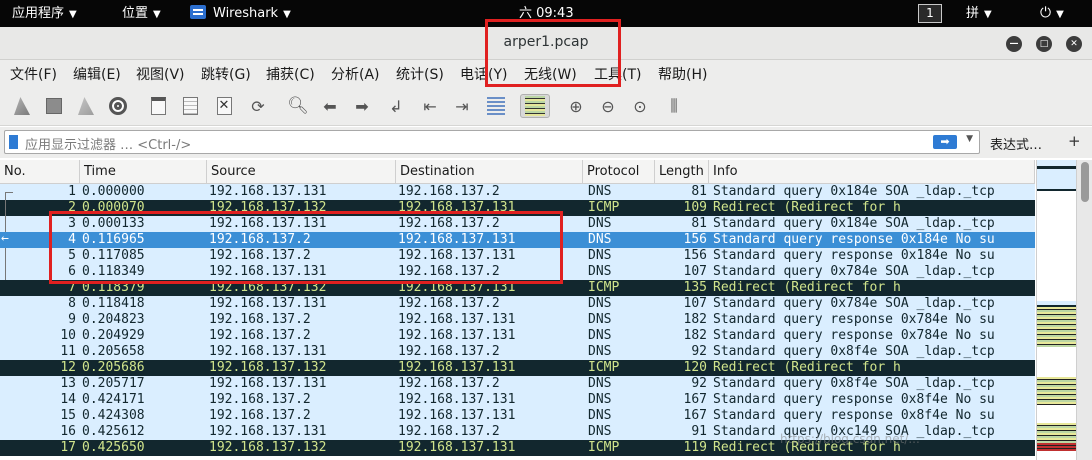 This screenshot has width=1092, height=460. Describe the element at coordinates (143, 172) in the screenshot. I see `column-header-time: Time` at that location.